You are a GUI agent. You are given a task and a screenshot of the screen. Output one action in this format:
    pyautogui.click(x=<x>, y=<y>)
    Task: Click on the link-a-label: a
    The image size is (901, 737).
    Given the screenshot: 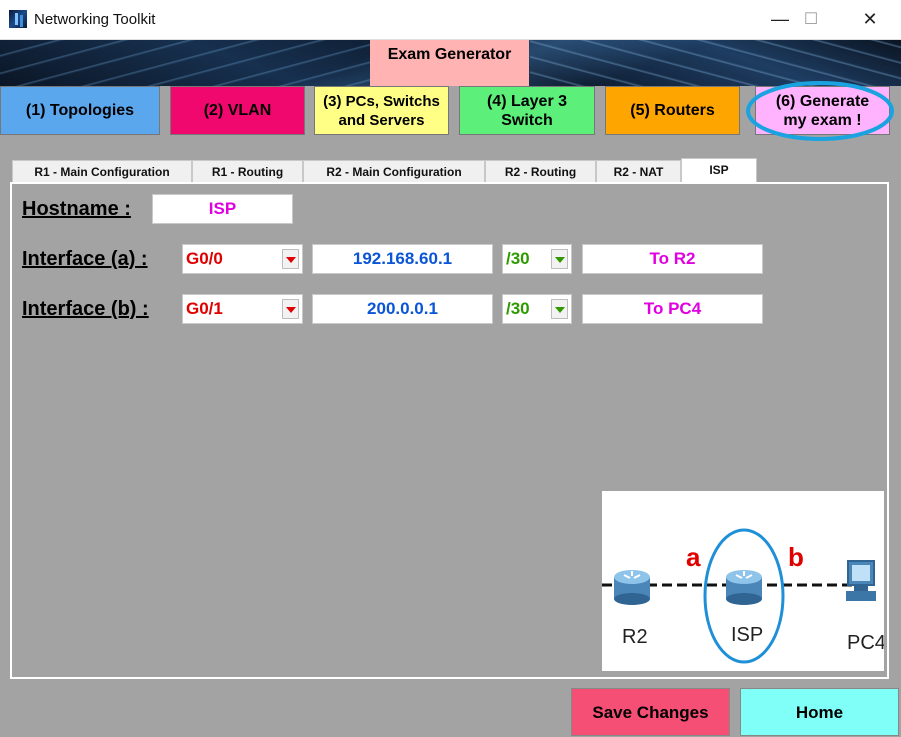 What is the action you would take?
    pyautogui.click(x=693, y=557)
    